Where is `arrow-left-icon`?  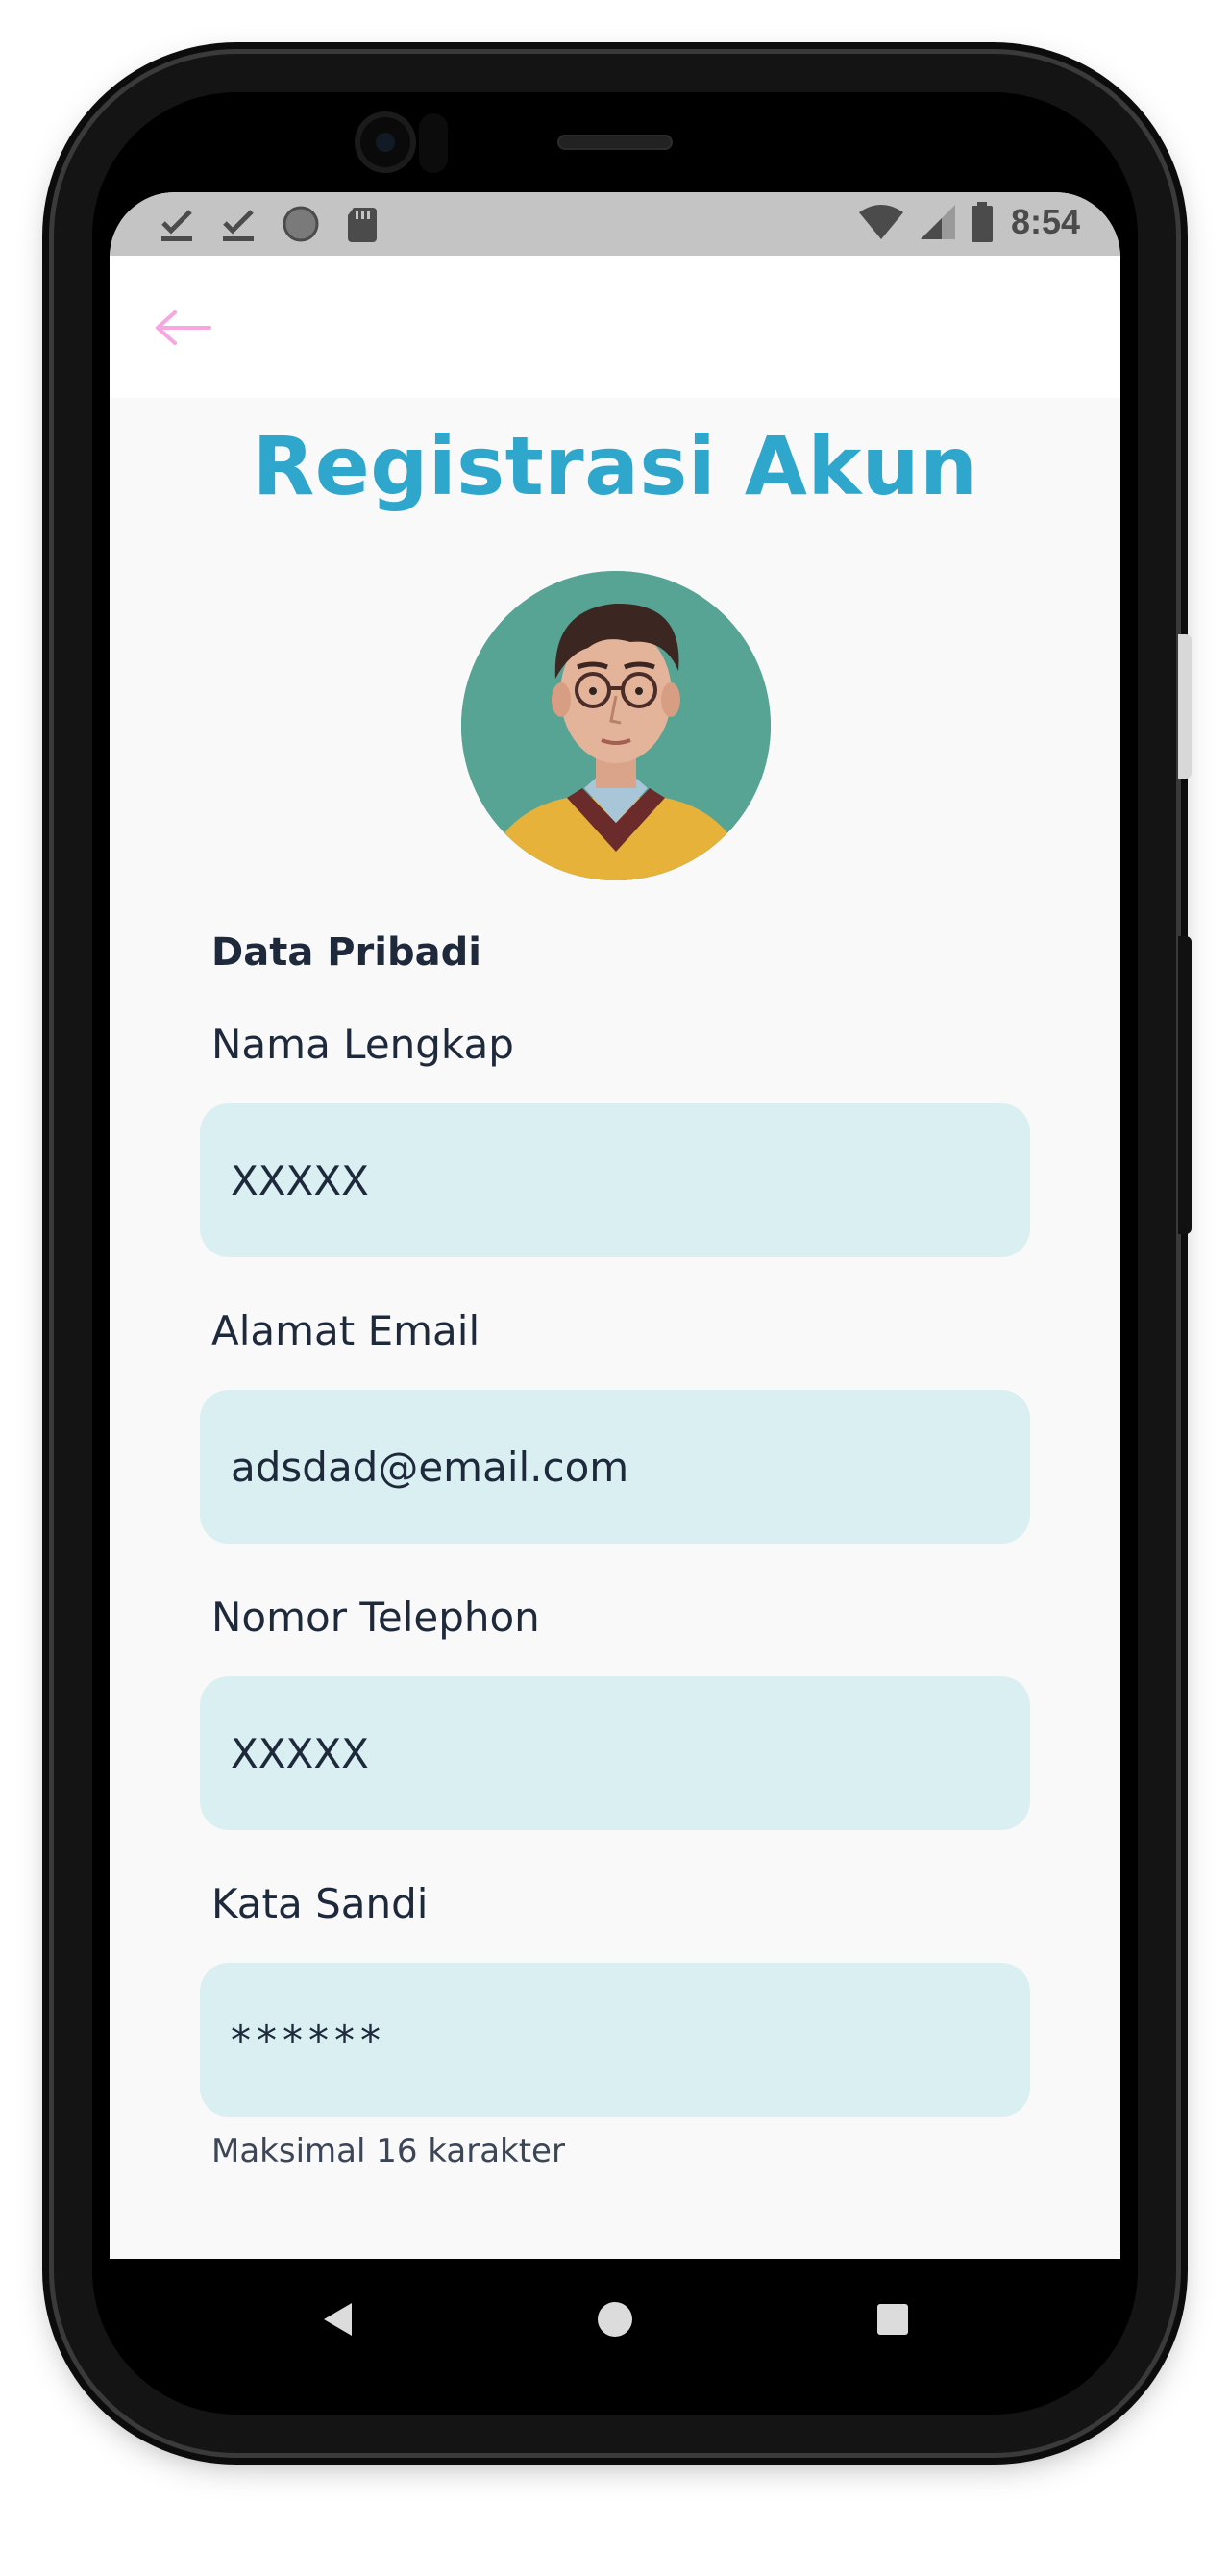 arrow-left-icon is located at coordinates (183, 327).